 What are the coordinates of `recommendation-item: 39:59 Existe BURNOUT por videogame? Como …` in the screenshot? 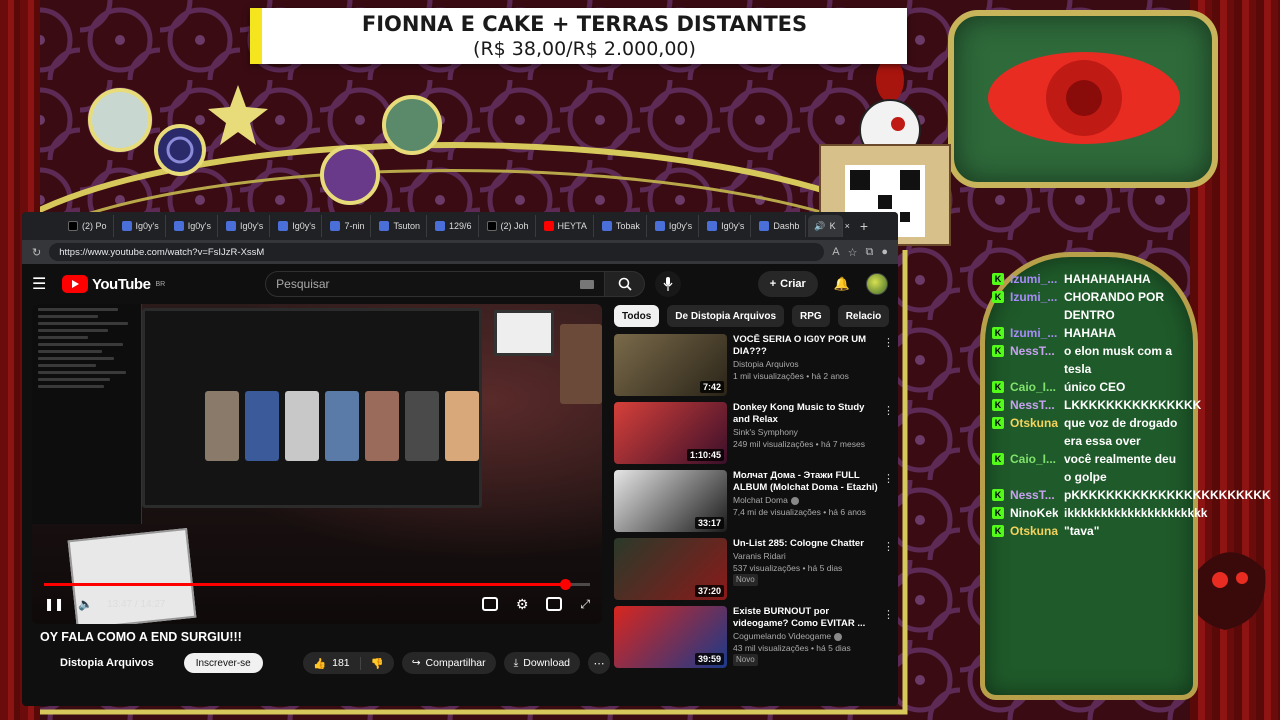 It's located at (754, 637).